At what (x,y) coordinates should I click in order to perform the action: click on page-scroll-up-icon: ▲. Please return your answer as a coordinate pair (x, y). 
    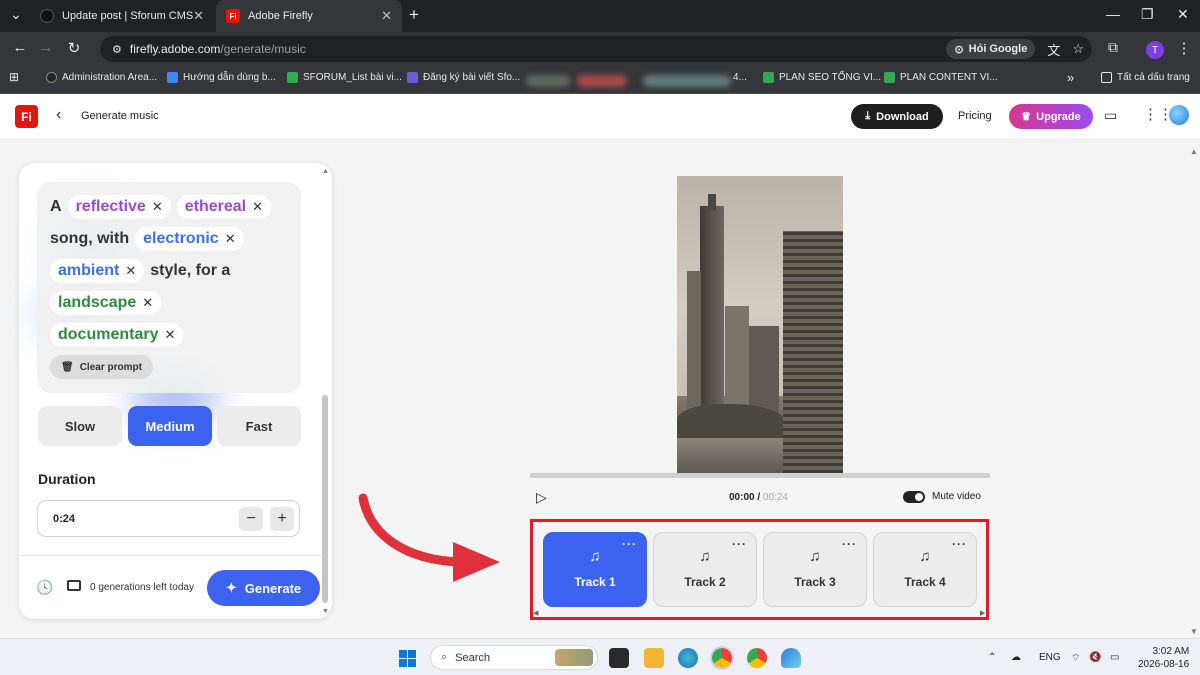
    Looking at the image, I should click on (1194, 151).